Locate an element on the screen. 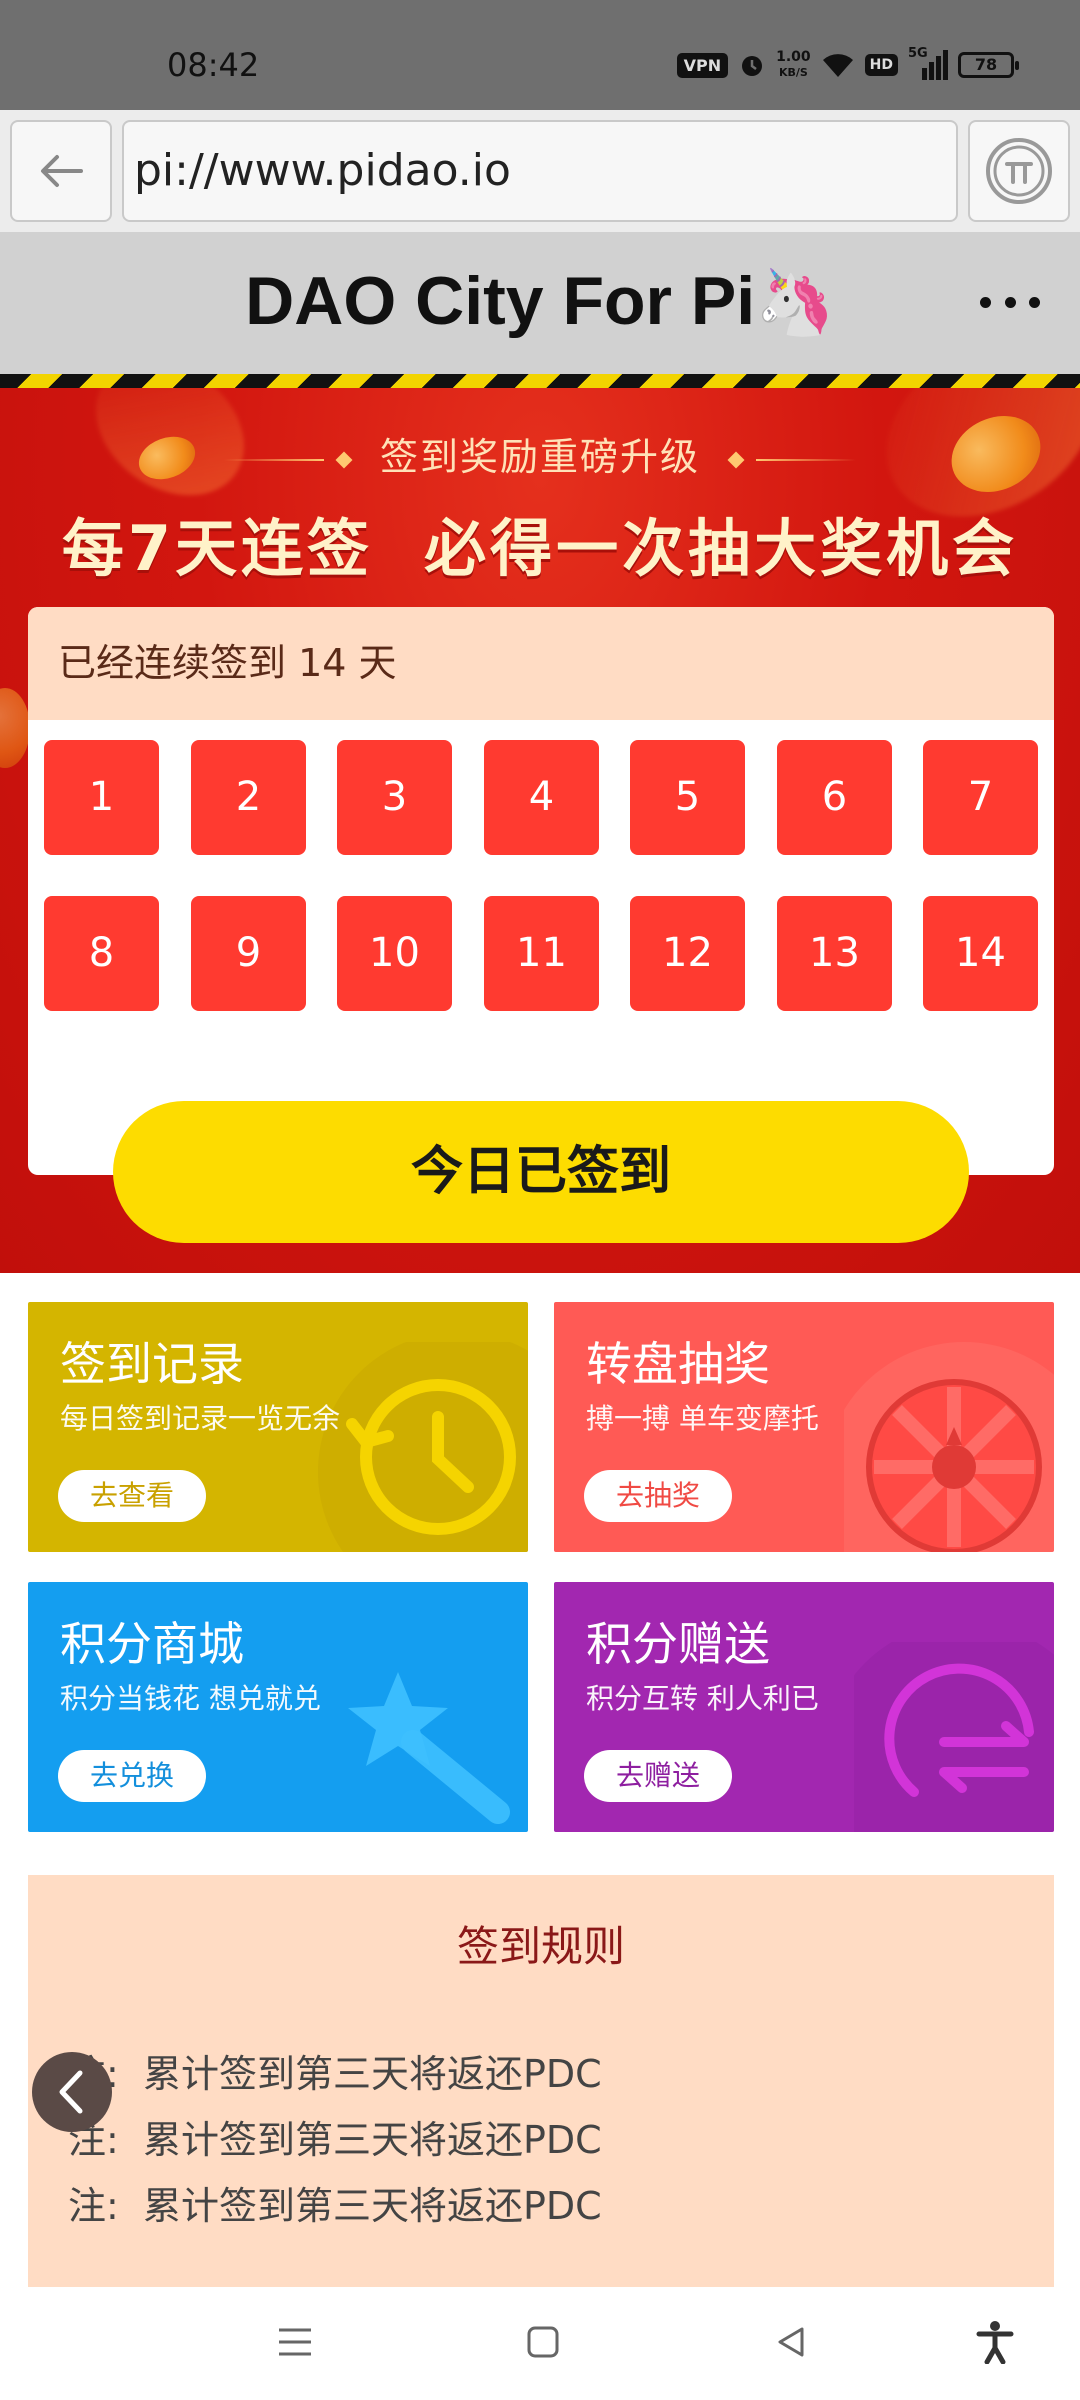  day-cell: 9 is located at coordinates (248, 953).